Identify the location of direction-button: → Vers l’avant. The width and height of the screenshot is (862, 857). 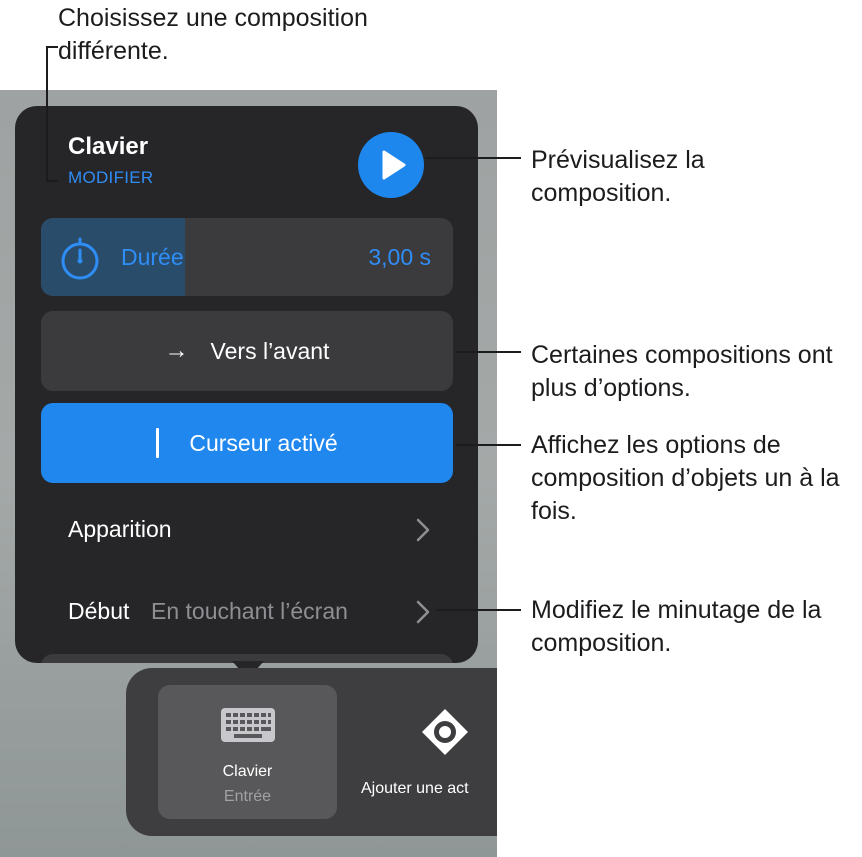
(247, 351).